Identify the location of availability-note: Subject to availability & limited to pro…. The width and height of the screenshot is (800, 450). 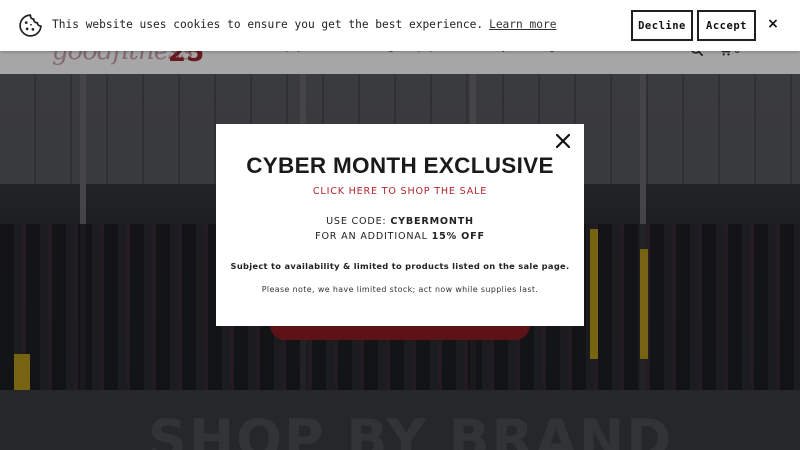
(400, 266).